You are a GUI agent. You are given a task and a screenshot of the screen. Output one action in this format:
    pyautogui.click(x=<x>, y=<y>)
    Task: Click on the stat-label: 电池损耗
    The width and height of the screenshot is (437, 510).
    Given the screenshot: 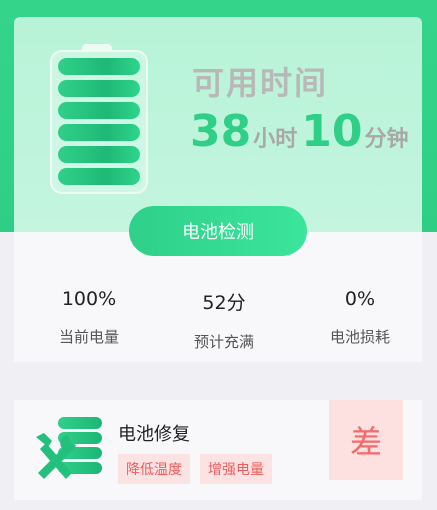 What is the action you would take?
    pyautogui.click(x=359, y=337)
    